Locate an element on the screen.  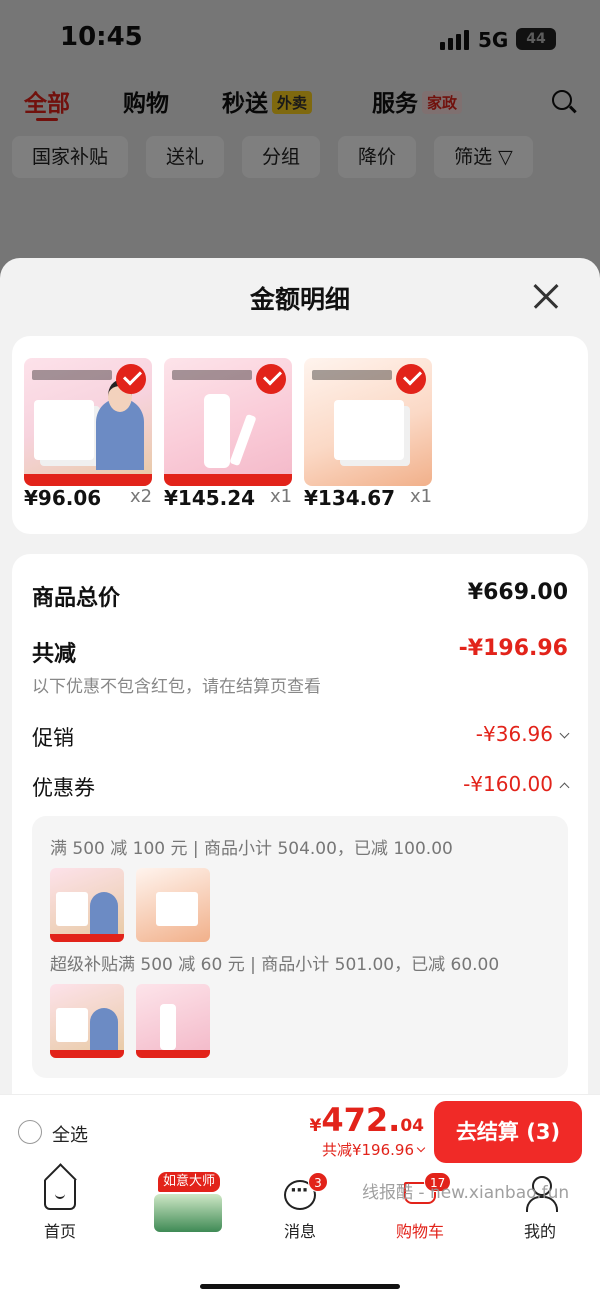
tabbar-cart-label: 购物车 is located at coordinates (419, 1231).